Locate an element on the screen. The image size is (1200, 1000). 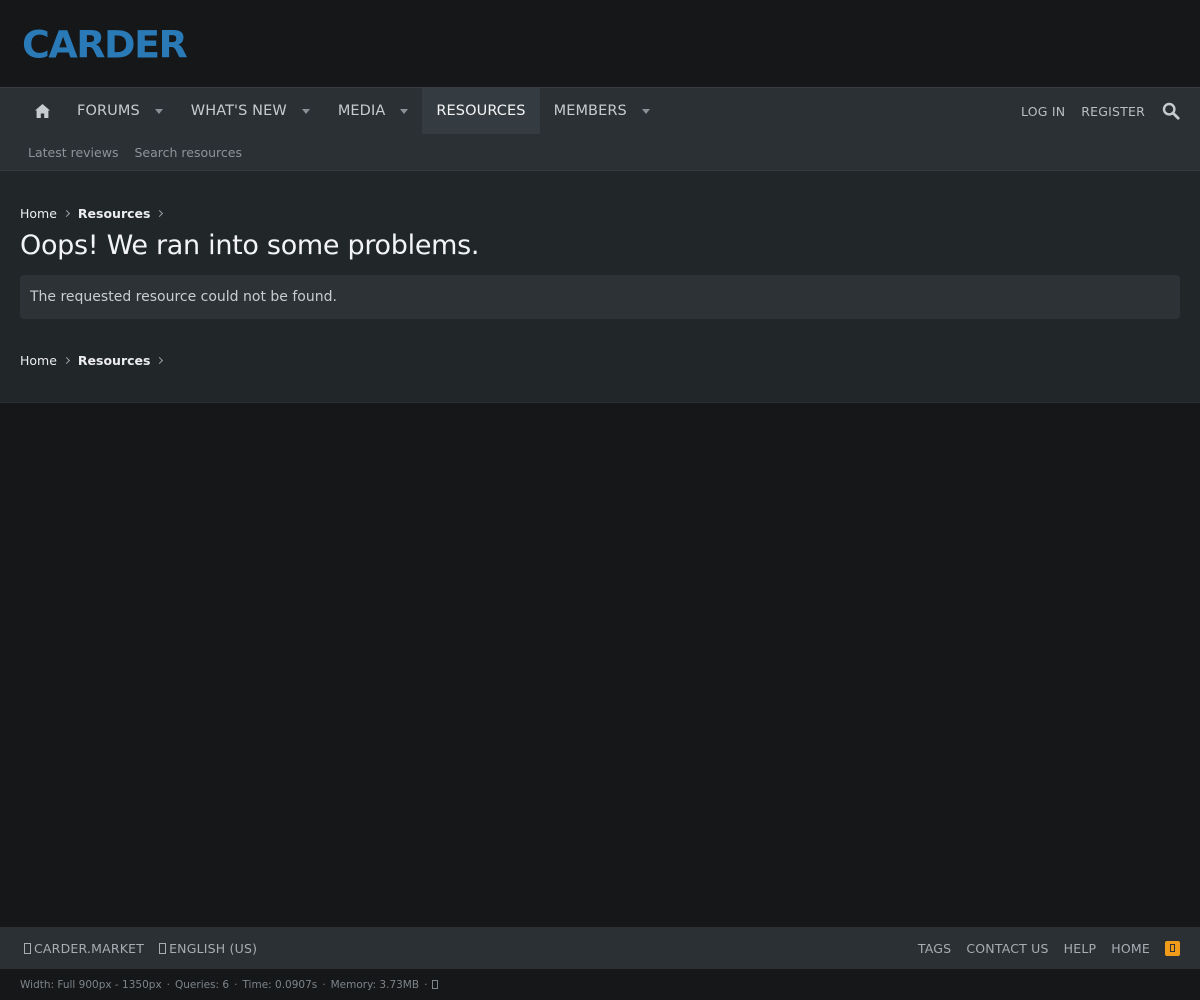
nav-tab-members: MEMBERS is located at coordinates (602, 111).